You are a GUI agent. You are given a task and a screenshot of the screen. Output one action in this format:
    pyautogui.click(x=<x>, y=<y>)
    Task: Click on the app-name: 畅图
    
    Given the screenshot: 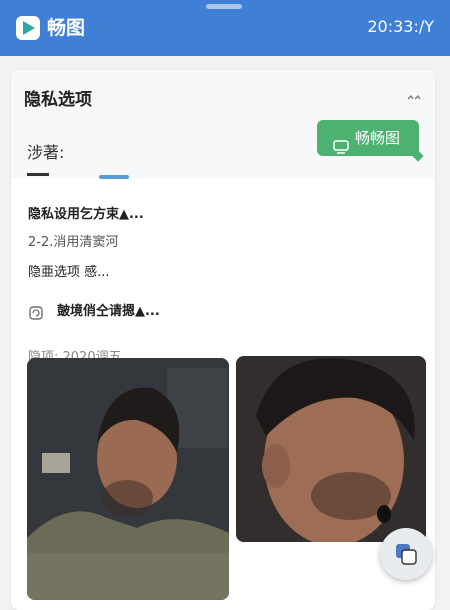 What is the action you would take?
    pyautogui.click(x=66, y=28)
    